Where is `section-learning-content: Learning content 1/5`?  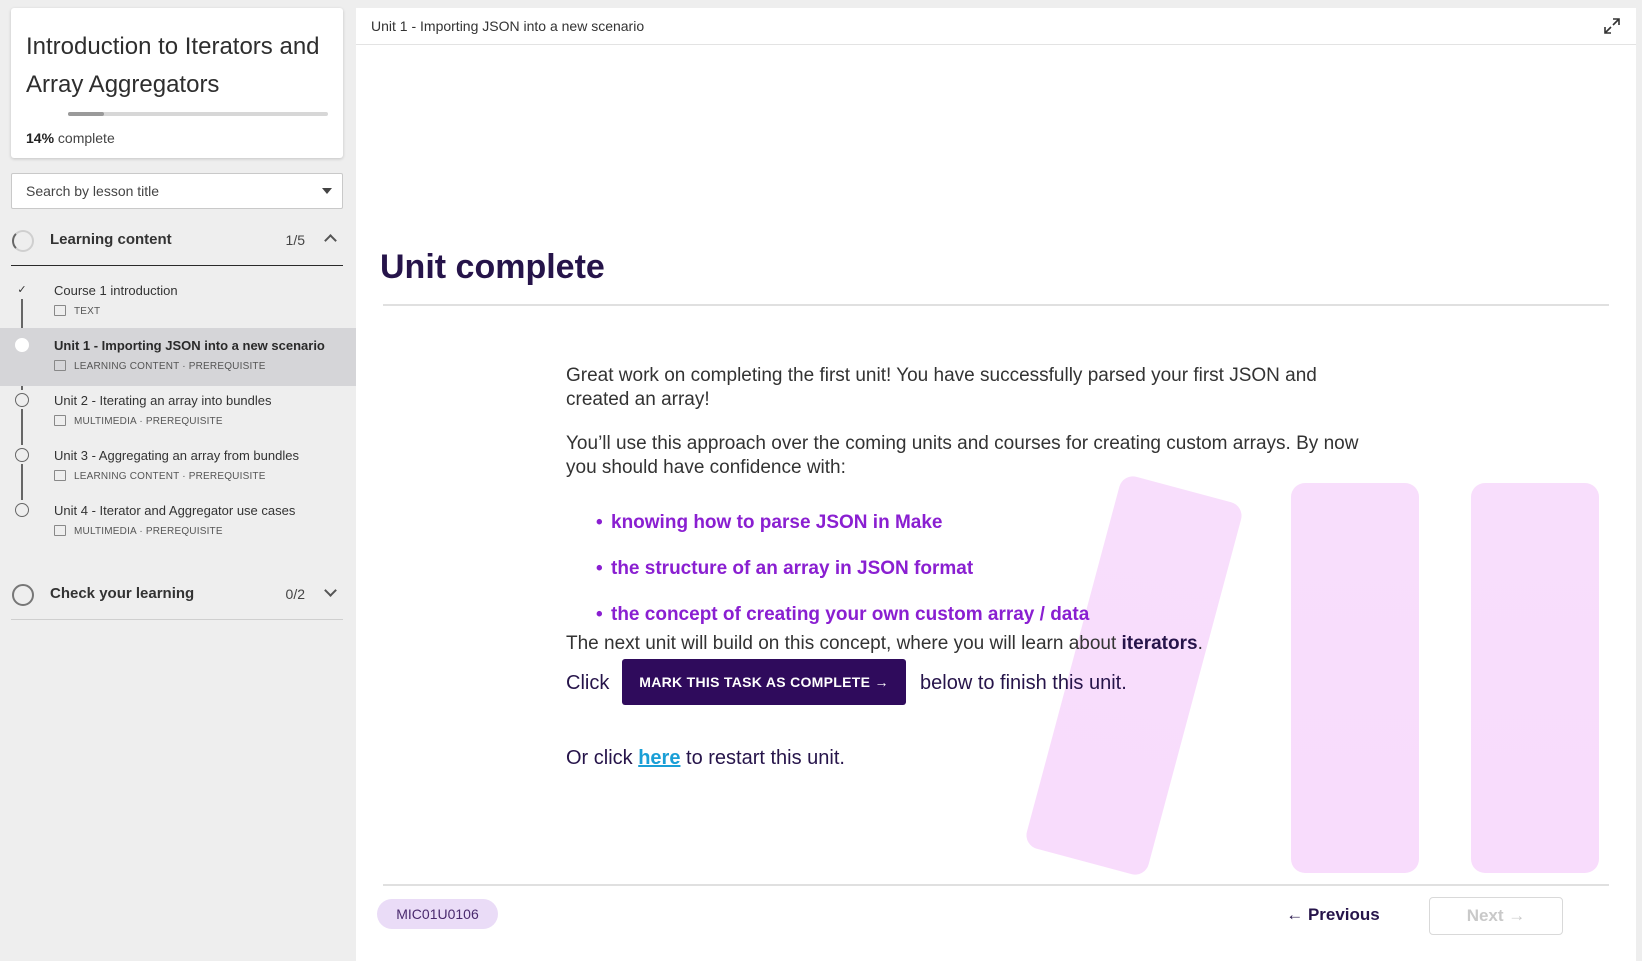 section-learning-content: Learning content 1/5 is located at coordinates (177, 241).